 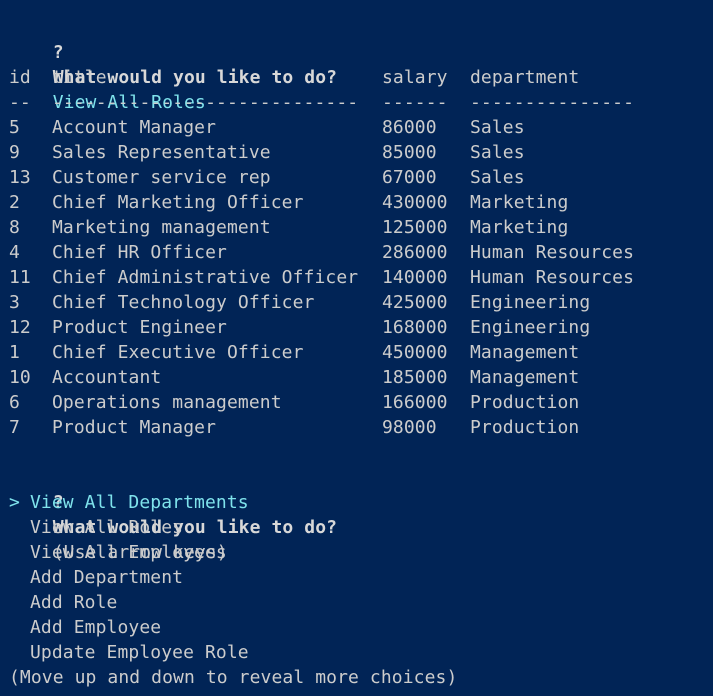 What do you see at coordinates (14, 302) in the screenshot?
I see `cell-id: 3` at bounding box center [14, 302].